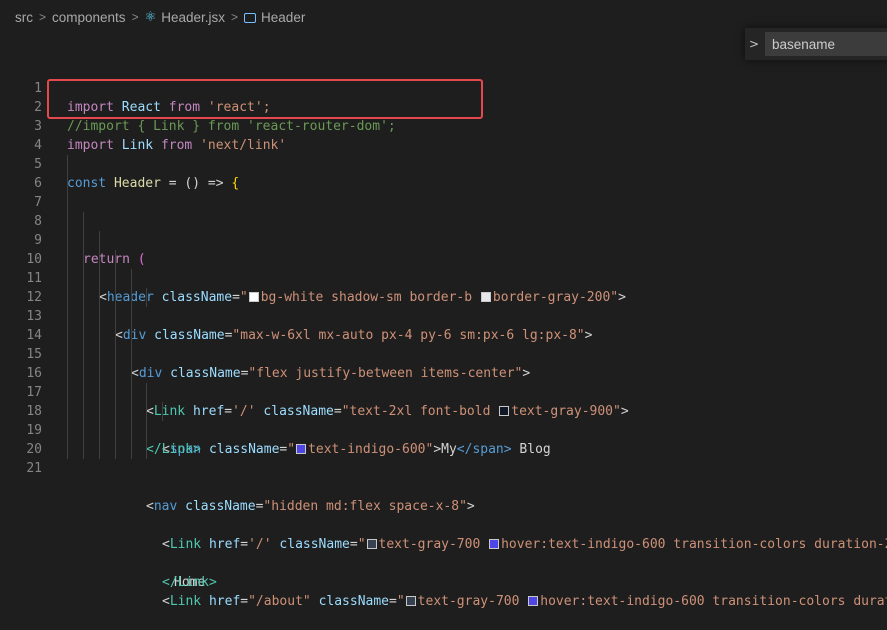 The width and height of the screenshot is (887, 630). I want to click on code-line: 7, so click(443, 192).